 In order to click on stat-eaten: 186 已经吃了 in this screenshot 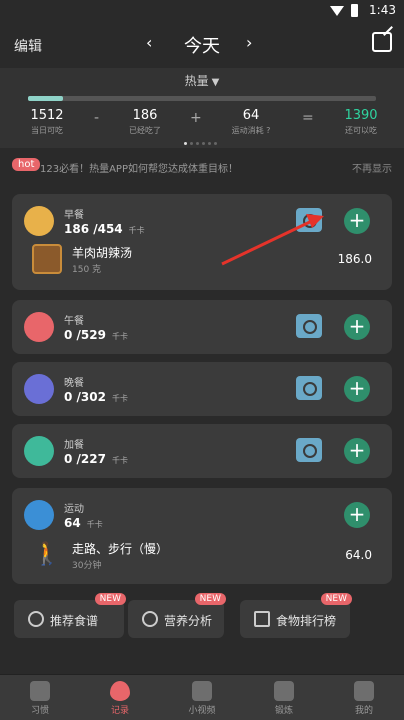, I will do `click(145, 121)`.